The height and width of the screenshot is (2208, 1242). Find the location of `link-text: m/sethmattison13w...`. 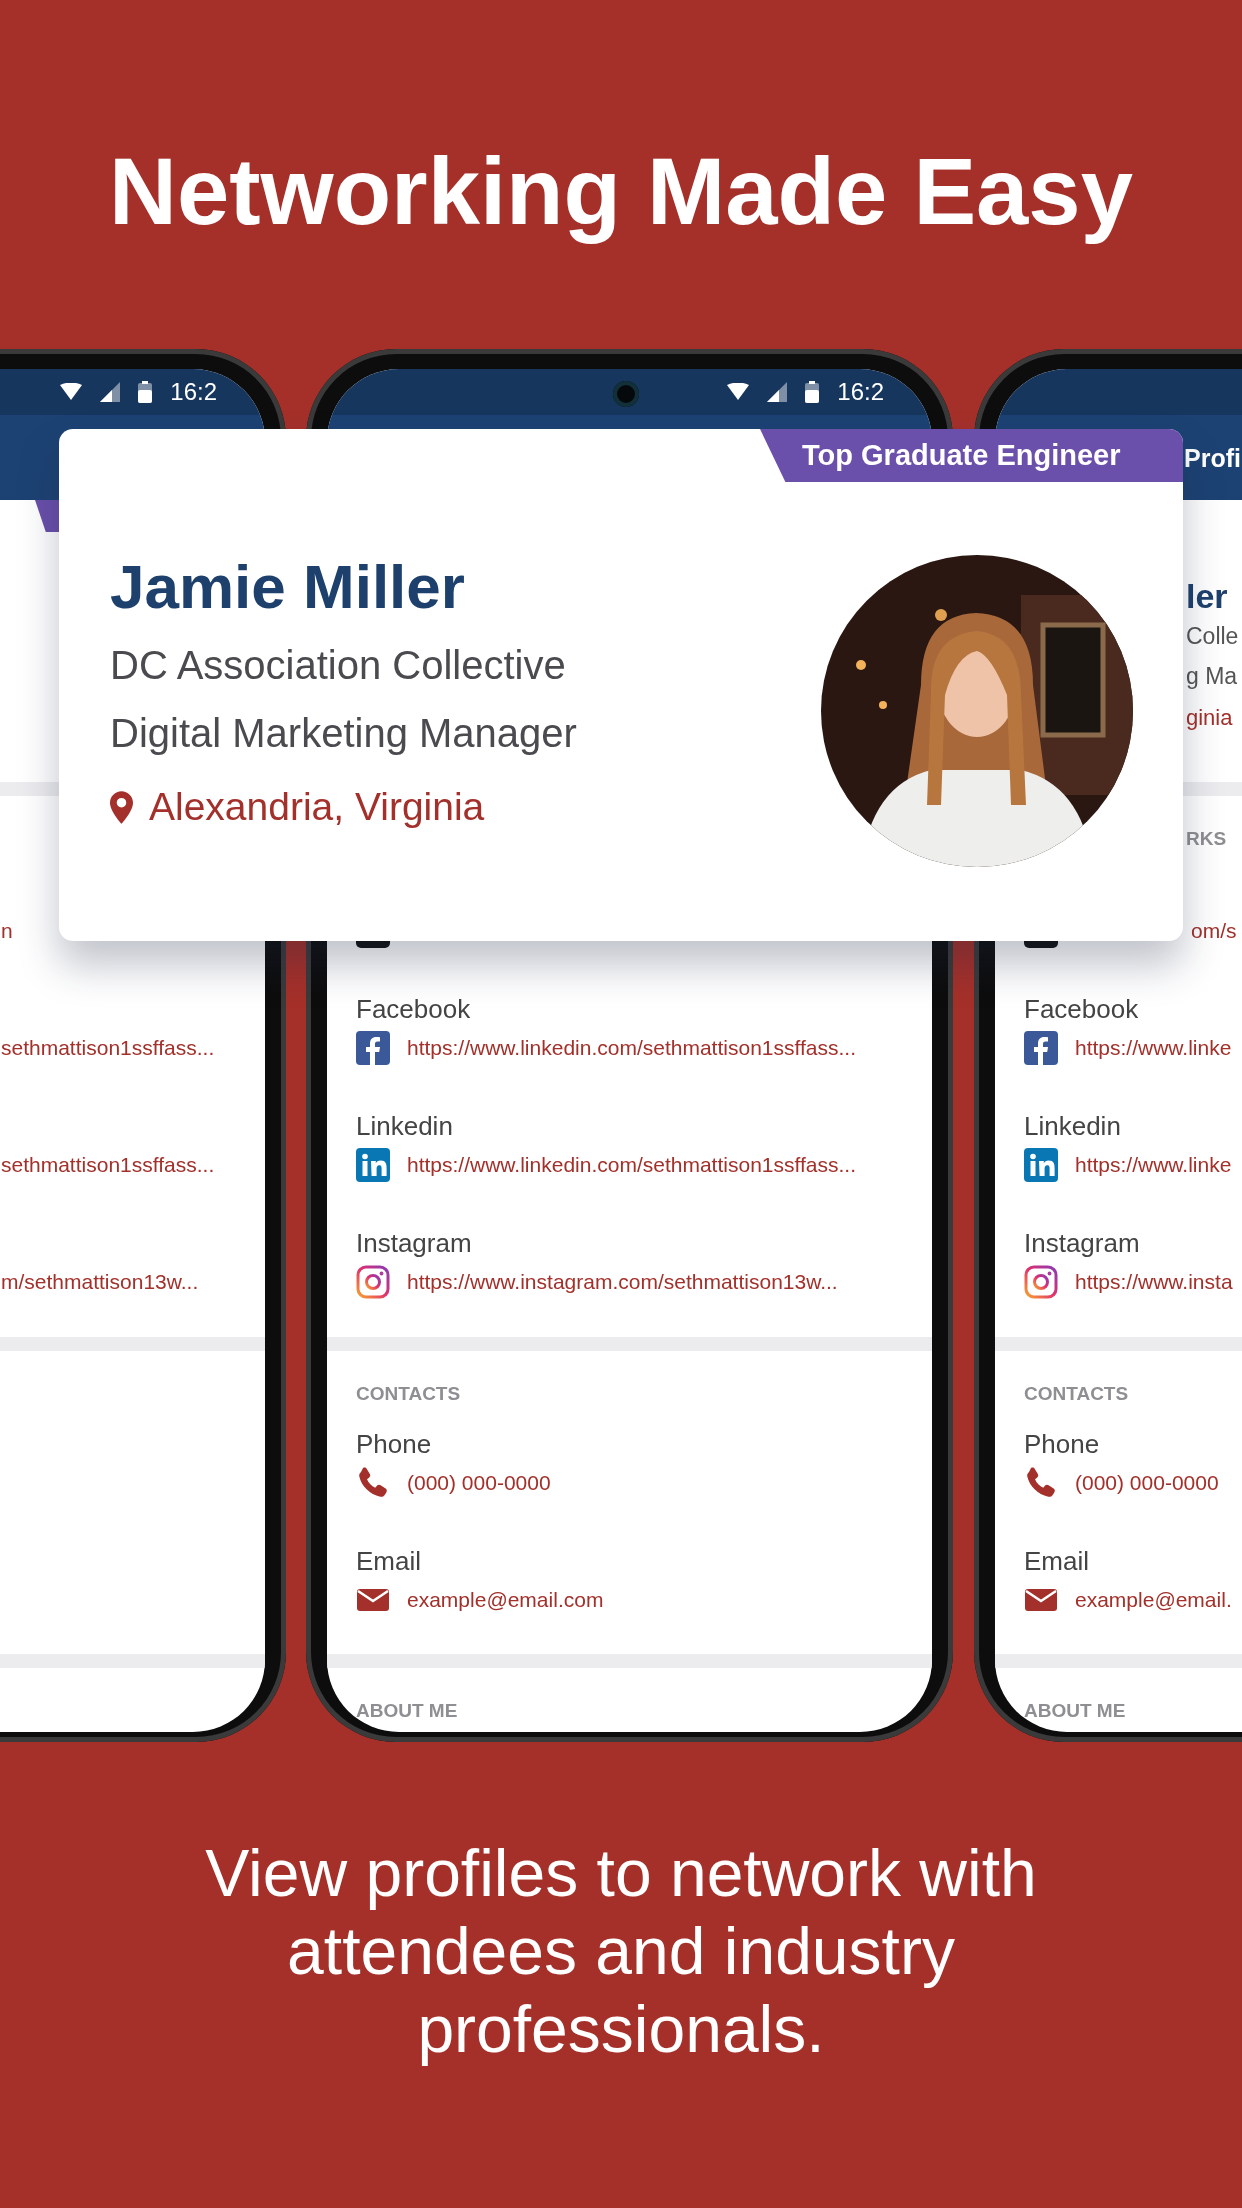

link-text: m/sethmattison13w... is located at coordinates (100, 1282).